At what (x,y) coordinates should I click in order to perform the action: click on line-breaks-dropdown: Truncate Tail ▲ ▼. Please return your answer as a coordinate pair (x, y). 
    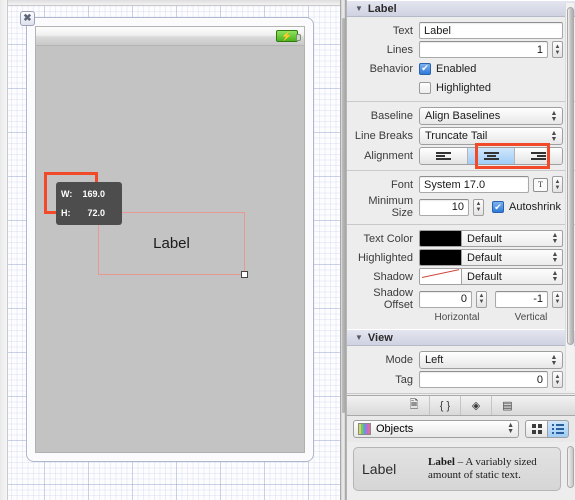
    Looking at the image, I should click on (491, 136).